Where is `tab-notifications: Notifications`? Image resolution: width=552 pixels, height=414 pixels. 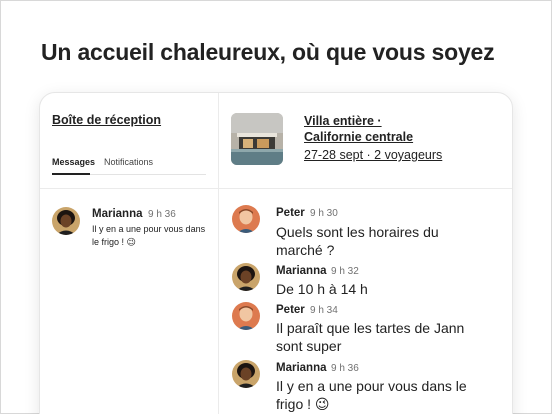 tab-notifications: Notifications is located at coordinates (128, 162).